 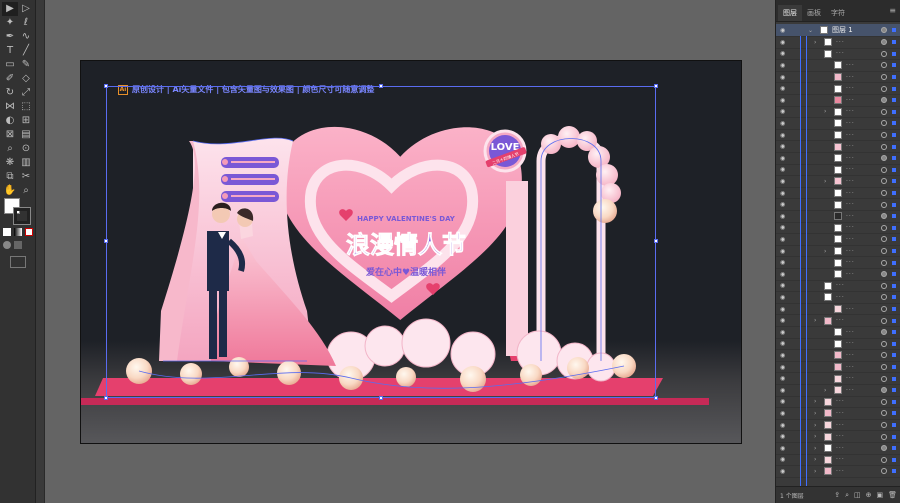 I want to click on rotate-tool: ↻, so click(x=10, y=93).